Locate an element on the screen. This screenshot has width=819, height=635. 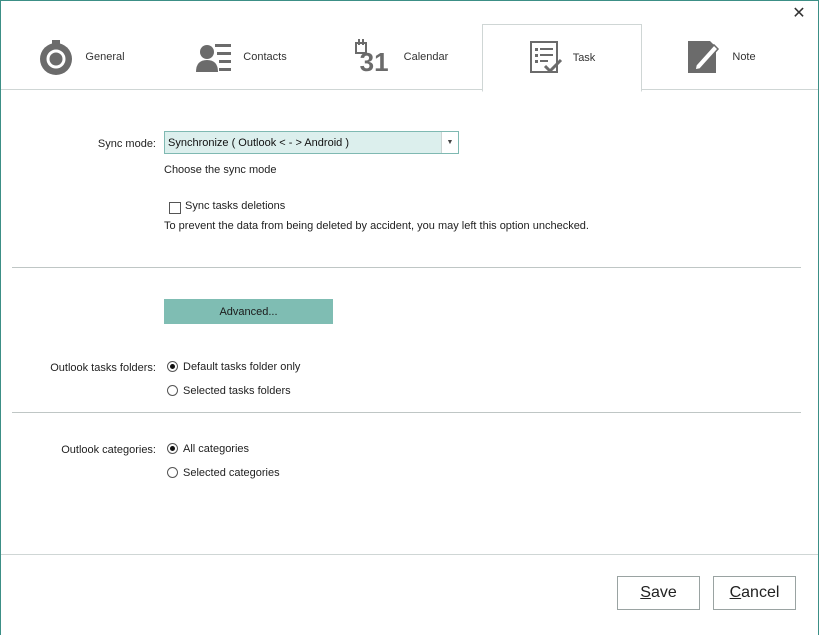
calendar-icon: 31 is located at coordinates (374, 57).